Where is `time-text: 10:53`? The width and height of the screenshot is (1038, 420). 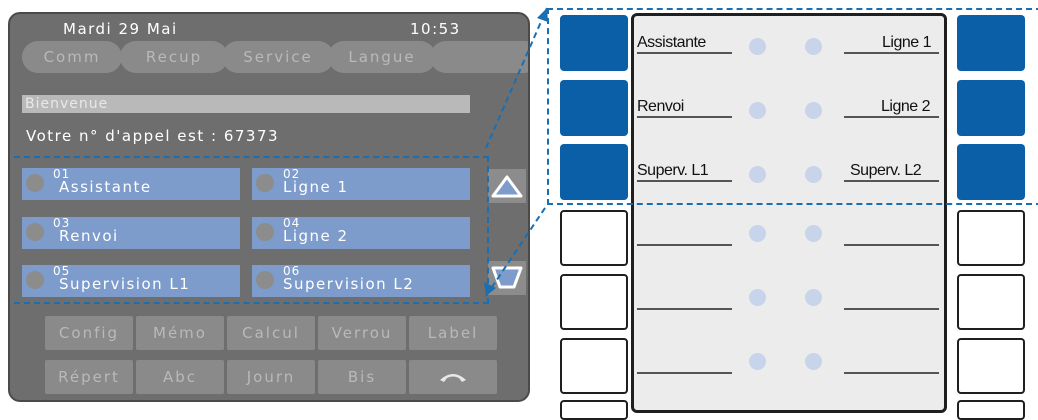
time-text: 10:53 is located at coordinates (435, 29).